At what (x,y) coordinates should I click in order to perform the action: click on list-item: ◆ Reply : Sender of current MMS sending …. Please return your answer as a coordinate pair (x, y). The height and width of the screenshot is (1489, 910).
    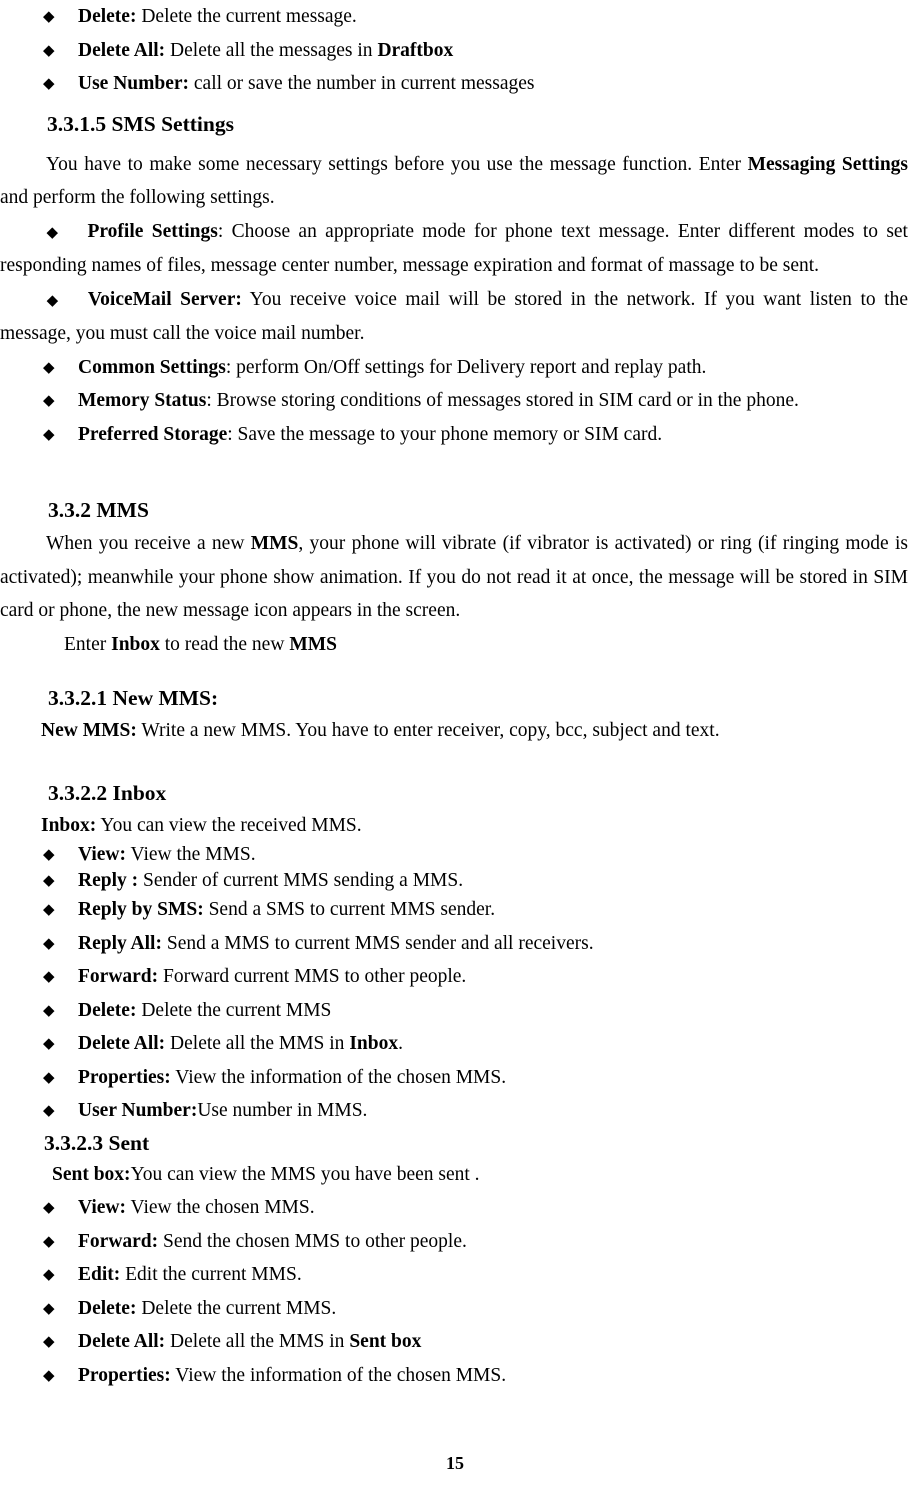
    Looking at the image, I should click on (454, 881).